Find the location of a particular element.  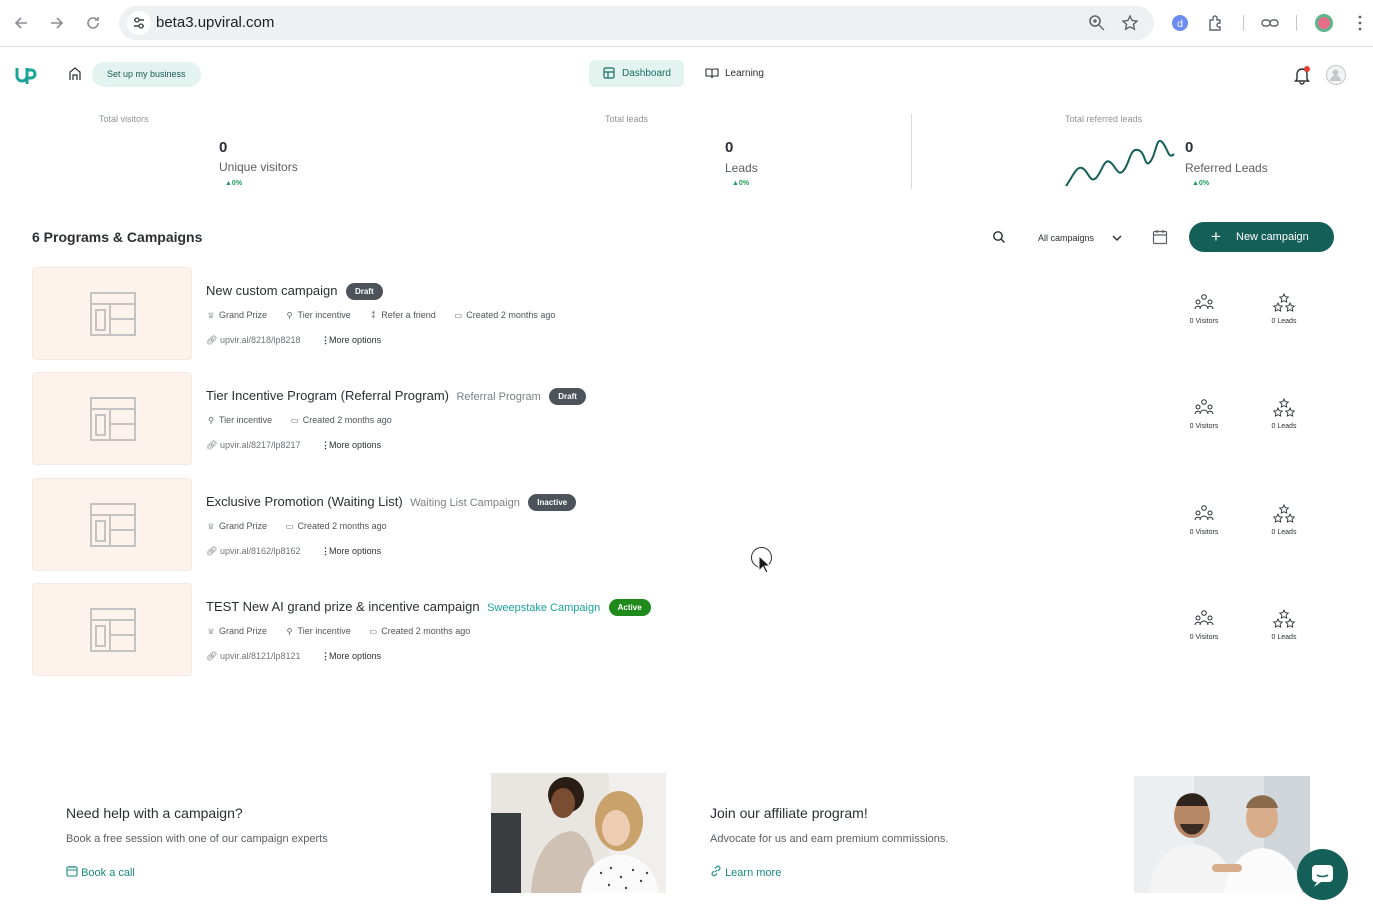

status-badge: Inactive is located at coordinates (552, 502).